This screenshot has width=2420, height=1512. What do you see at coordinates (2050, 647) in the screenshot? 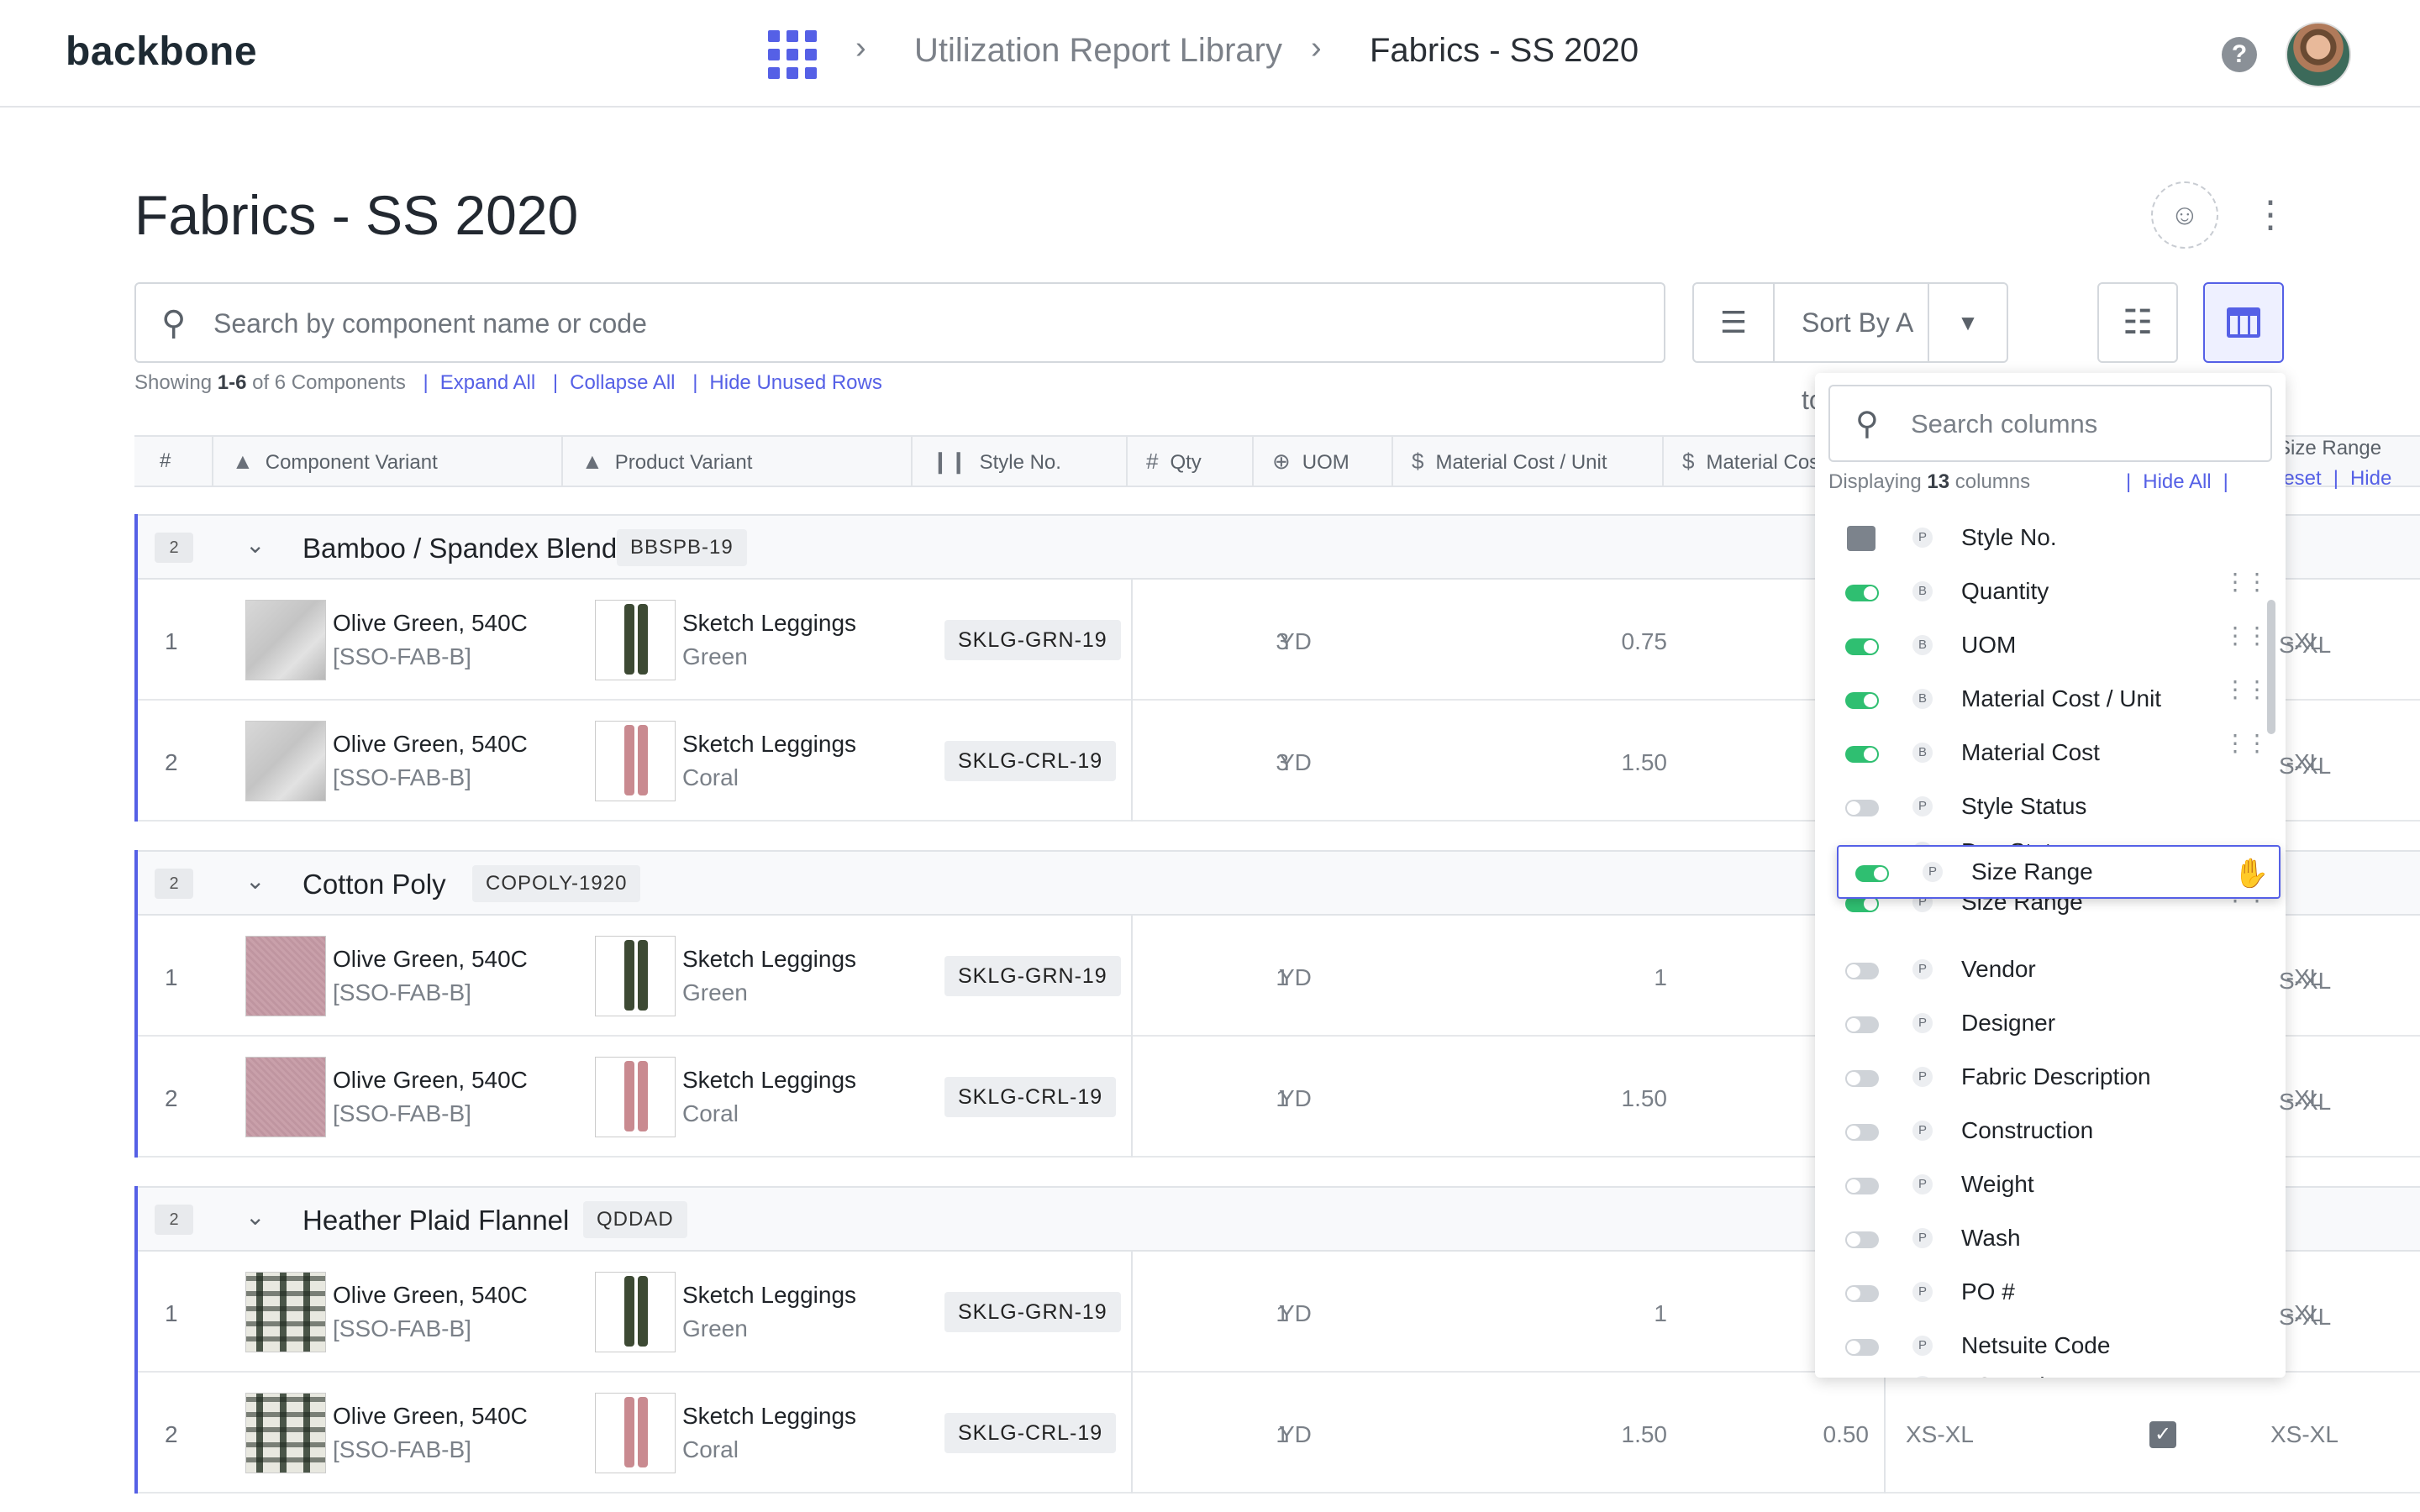
I see `column-item: B UOM ⋮⋮` at bounding box center [2050, 647].